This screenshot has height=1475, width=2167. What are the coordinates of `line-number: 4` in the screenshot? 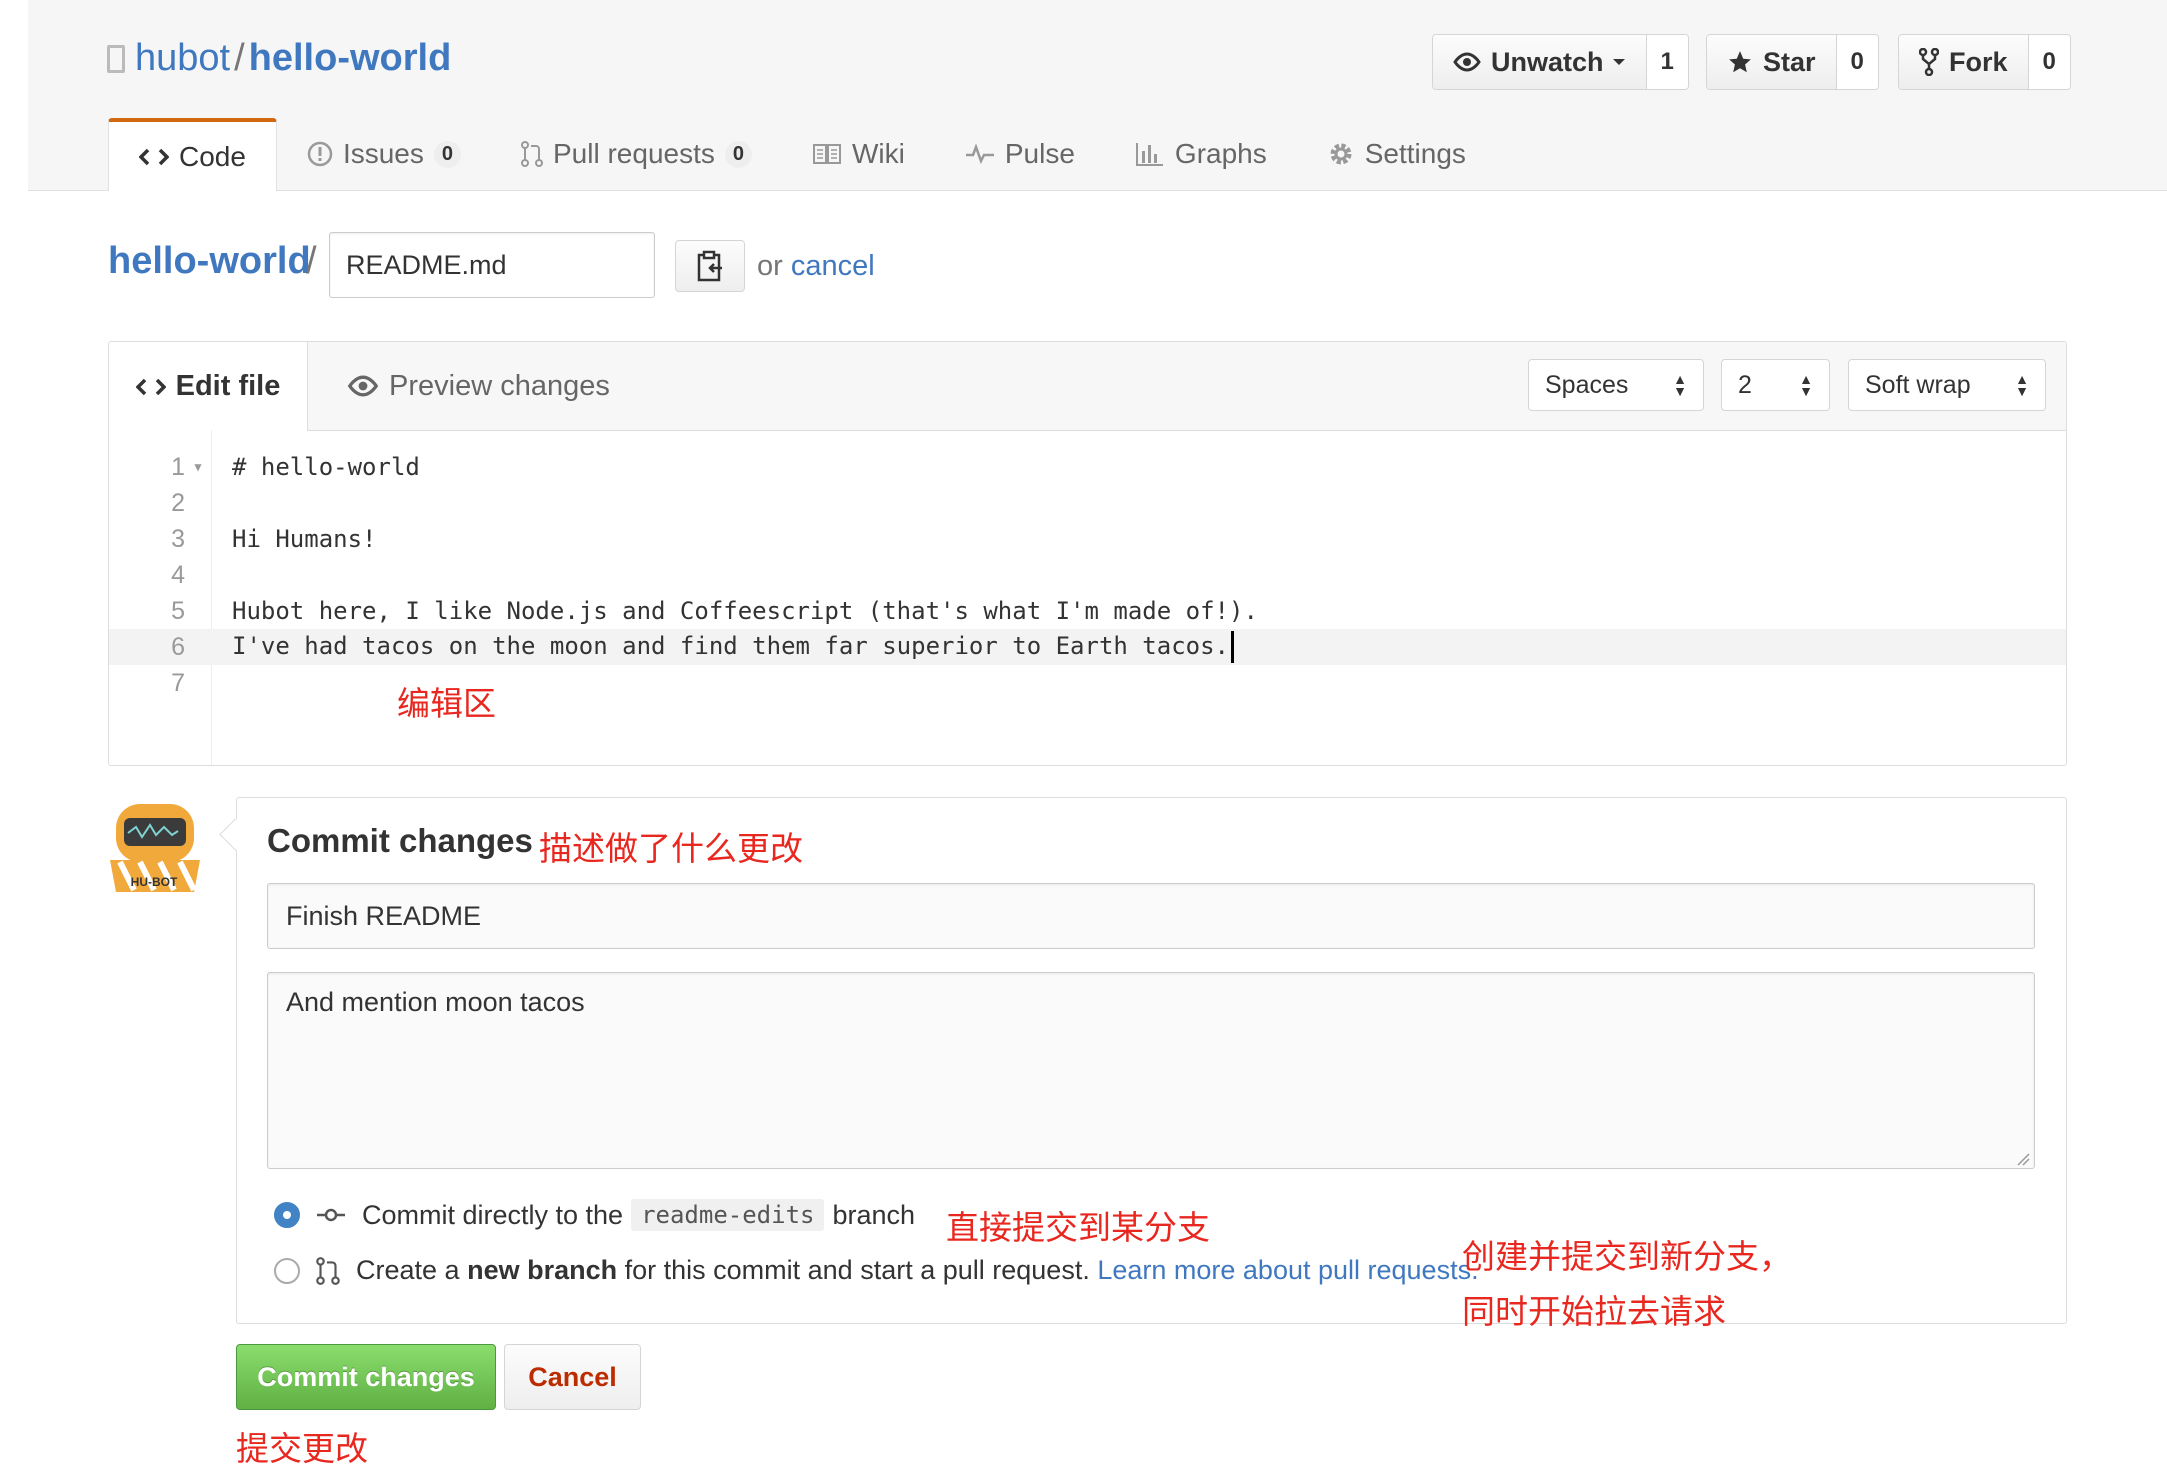 It's located at (178, 574).